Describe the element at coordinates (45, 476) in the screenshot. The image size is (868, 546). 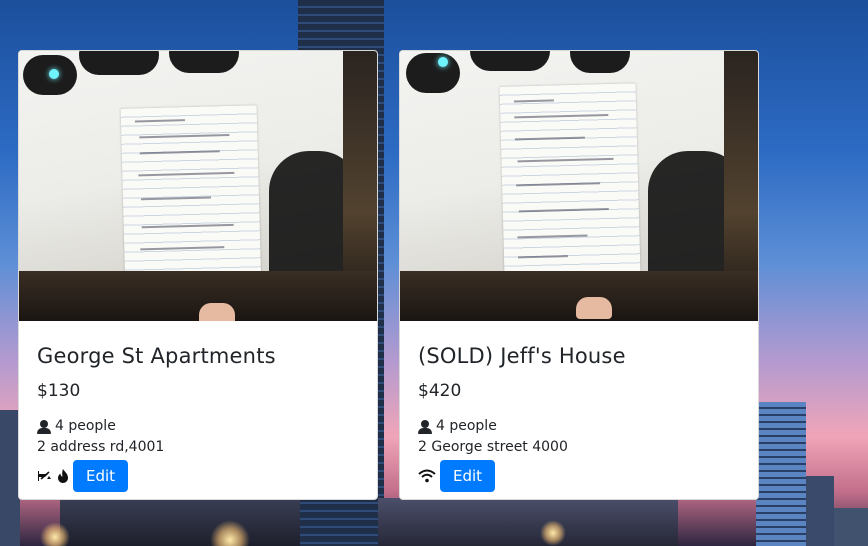
I see `no-smoking-icon` at that location.